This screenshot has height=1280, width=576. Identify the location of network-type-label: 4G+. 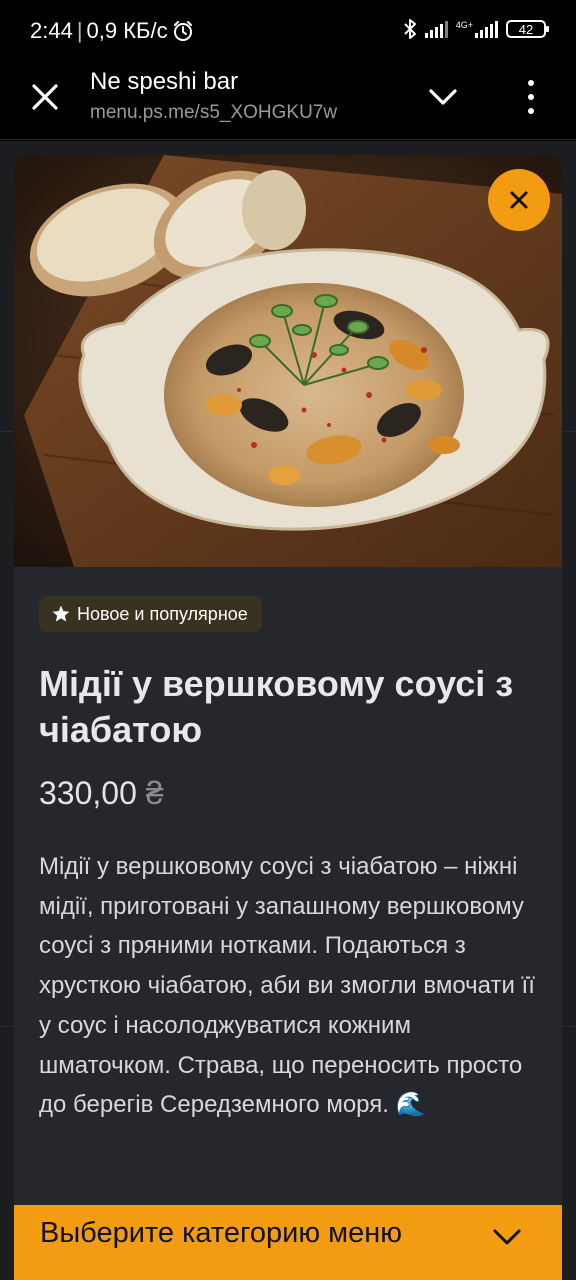
(477, 29).